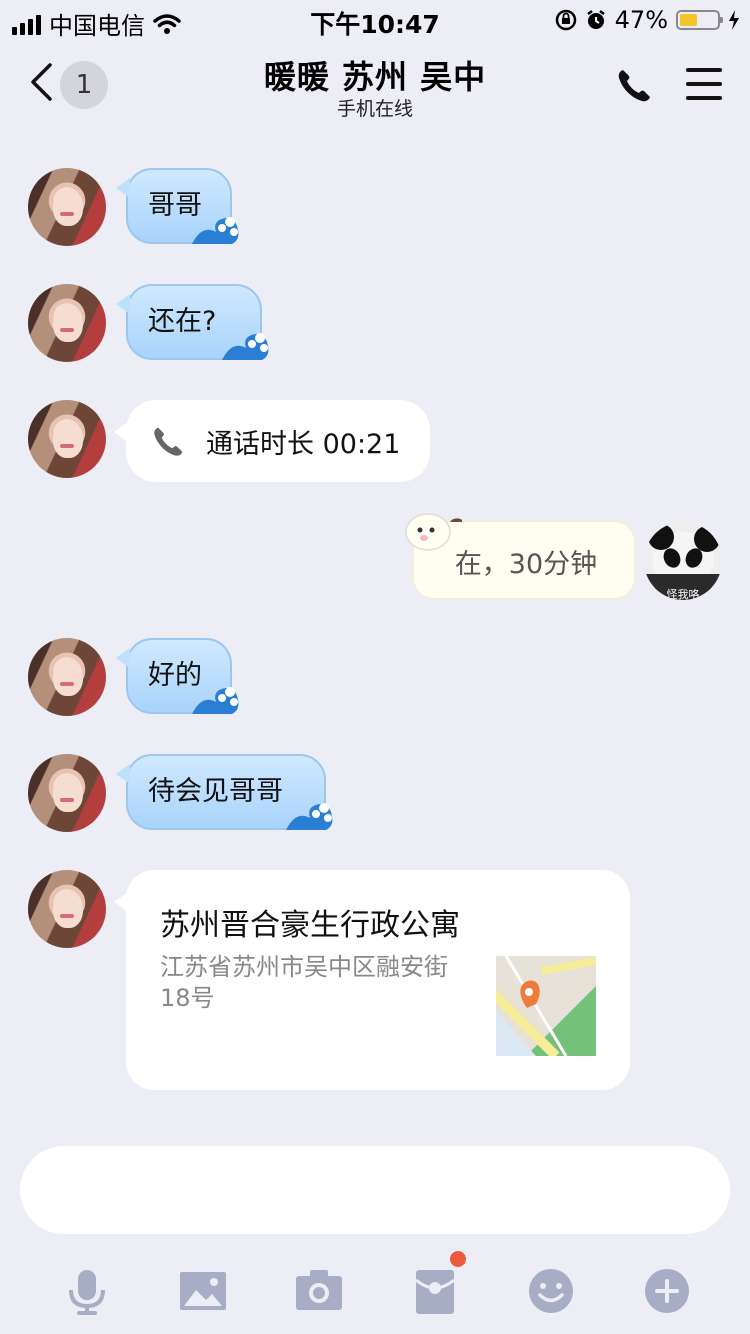  I want to click on message-bubble: 哥哥, so click(177, 206).